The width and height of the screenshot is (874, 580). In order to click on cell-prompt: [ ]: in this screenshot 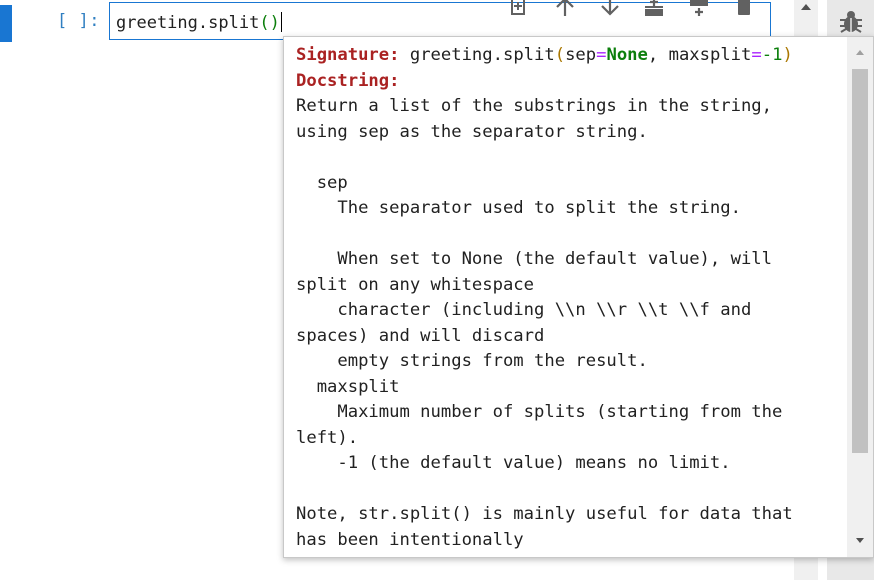, I will do `click(78, 21)`.